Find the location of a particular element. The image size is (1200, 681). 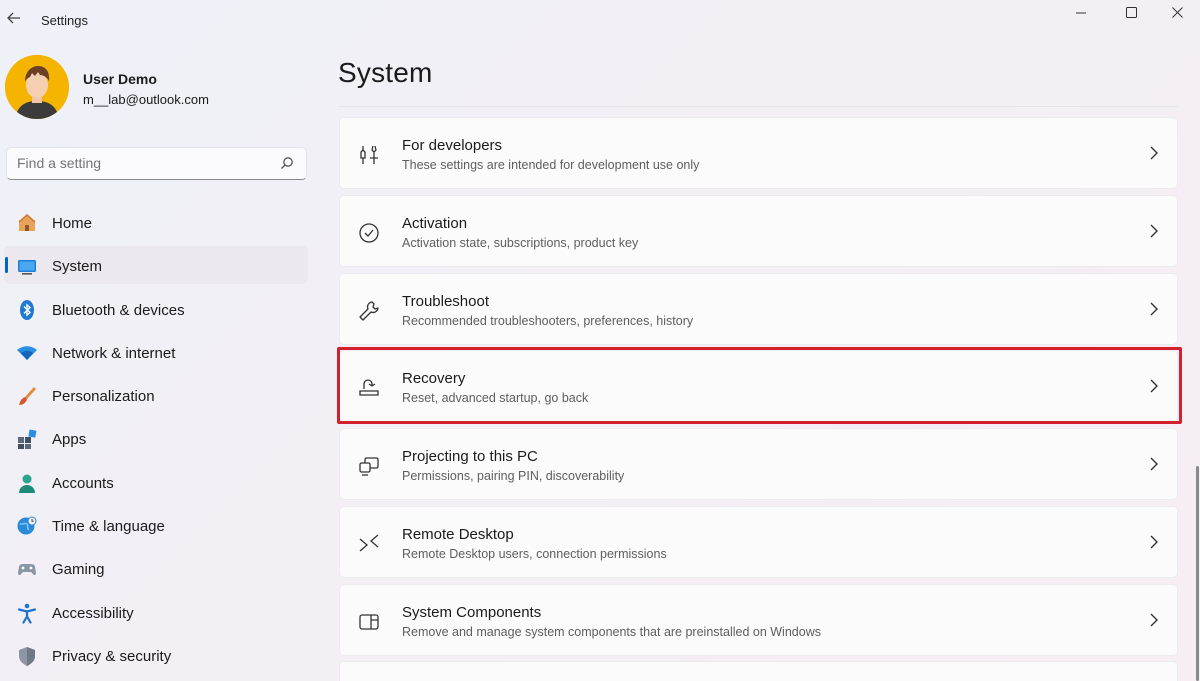

card-title: Recovery is located at coordinates (434, 378).